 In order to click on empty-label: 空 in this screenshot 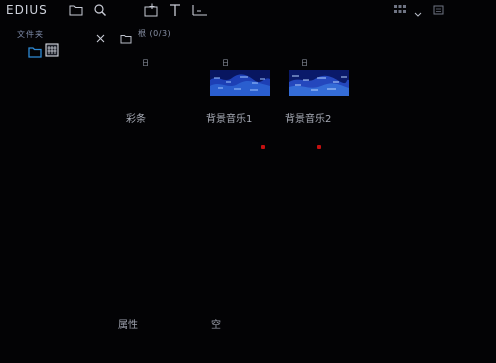, I will do `click(216, 325)`.